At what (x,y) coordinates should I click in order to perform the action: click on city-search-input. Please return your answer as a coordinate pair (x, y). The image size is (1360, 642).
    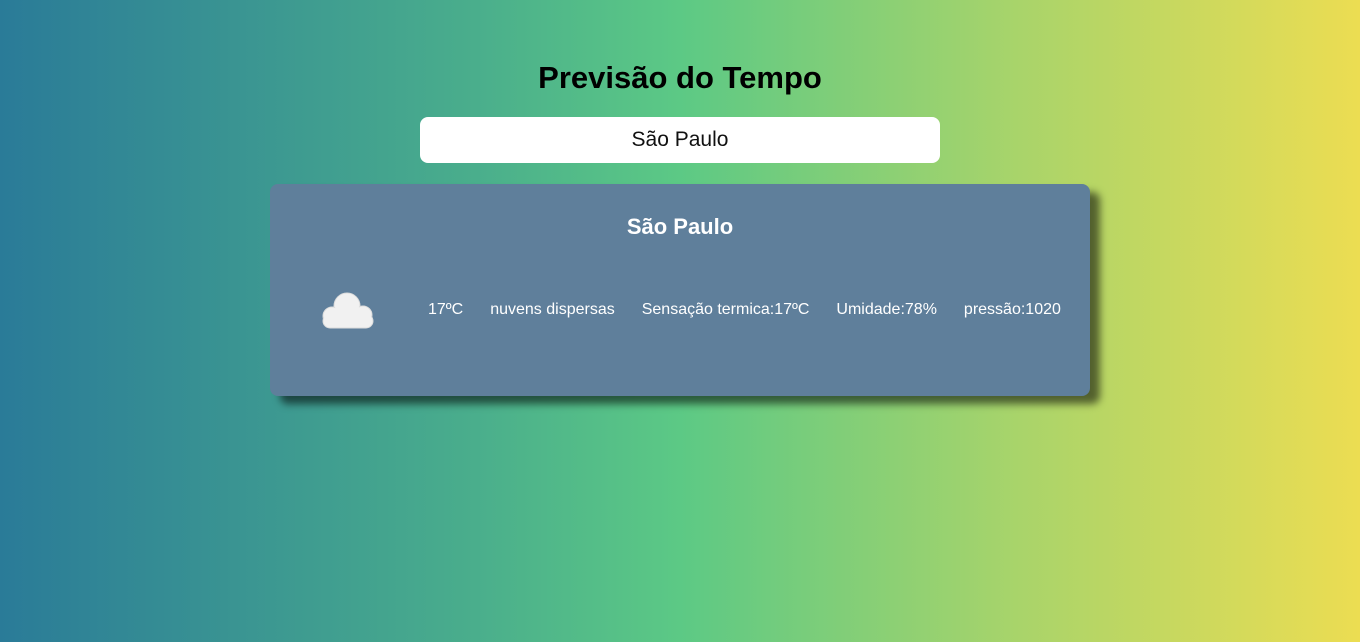
    Looking at the image, I should click on (680, 140).